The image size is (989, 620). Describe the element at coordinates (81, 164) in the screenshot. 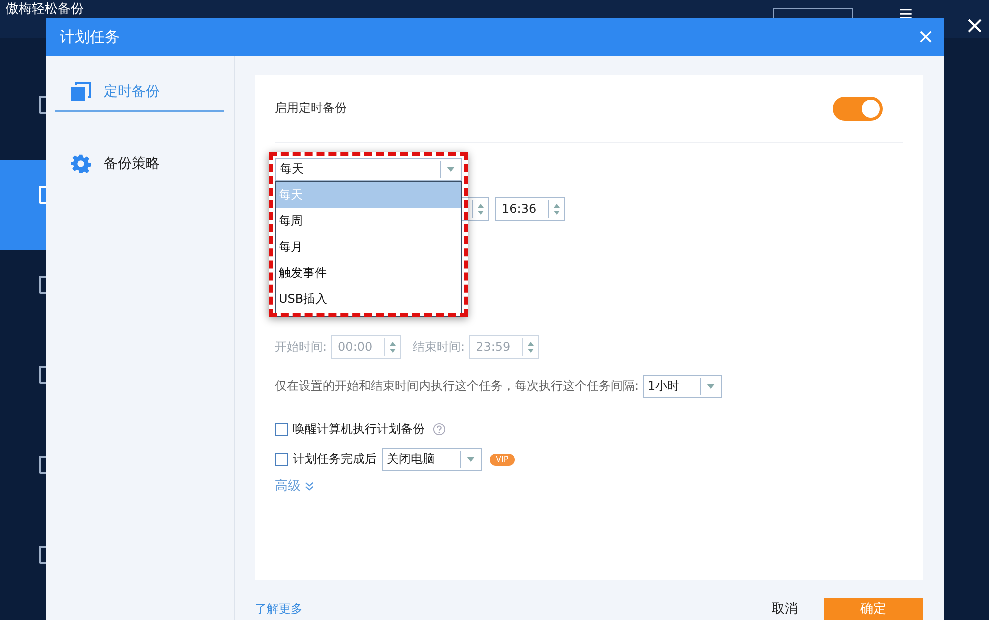

I see `gear-icon` at that location.